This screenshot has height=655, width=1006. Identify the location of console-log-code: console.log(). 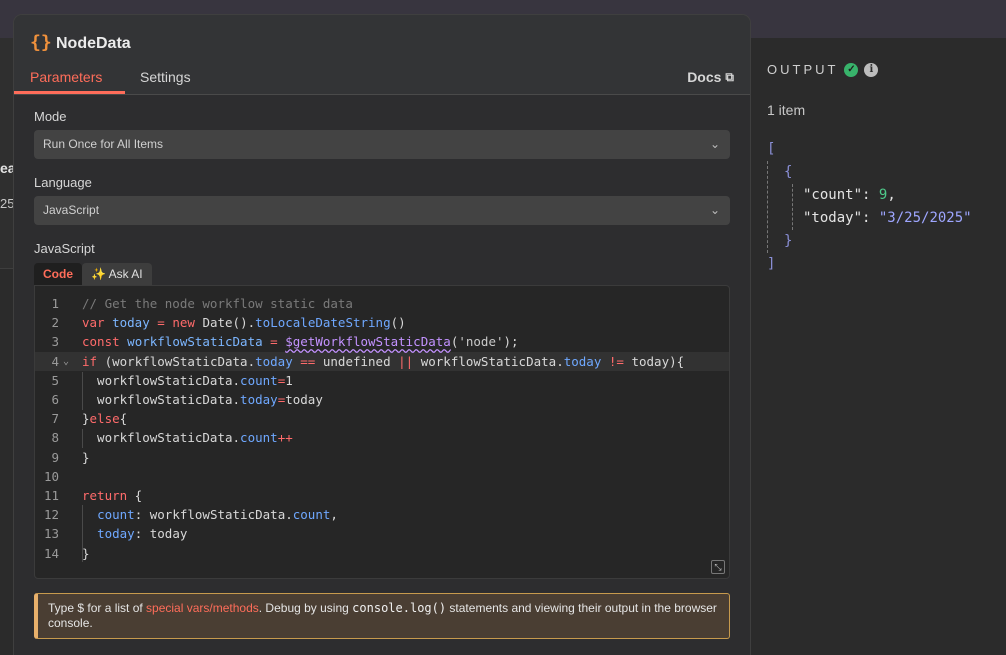
(399, 608).